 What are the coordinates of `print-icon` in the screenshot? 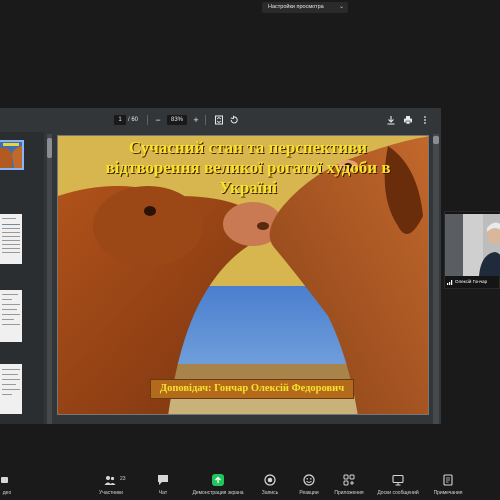 It's located at (408, 120).